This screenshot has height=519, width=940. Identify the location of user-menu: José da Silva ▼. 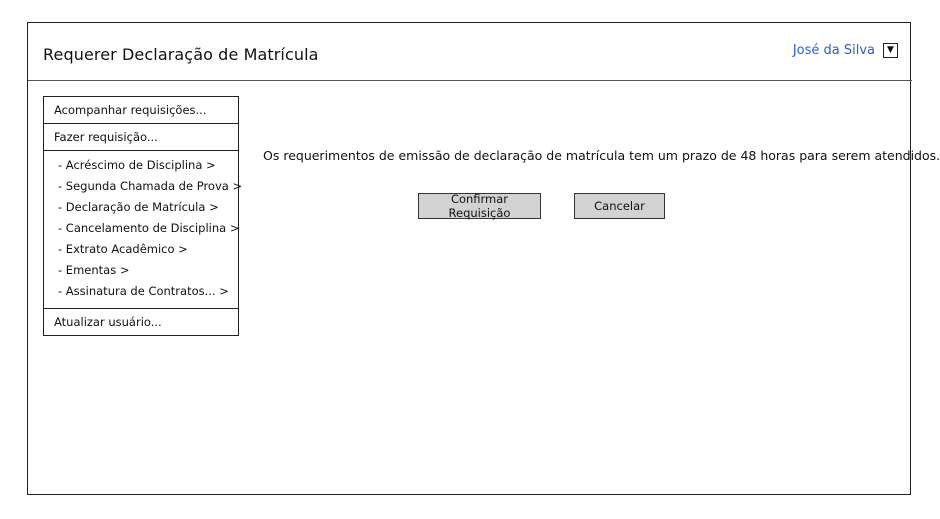
(845, 50).